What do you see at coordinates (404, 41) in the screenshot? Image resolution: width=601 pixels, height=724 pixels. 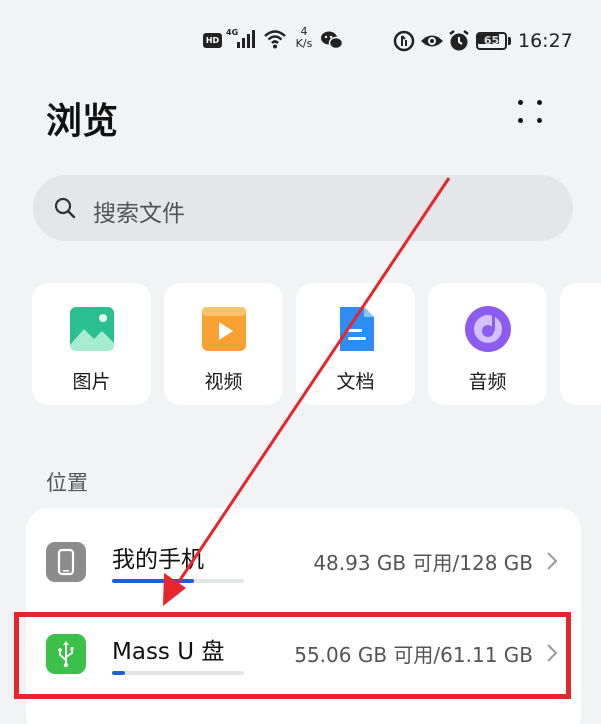 I see `nfc-icon` at bounding box center [404, 41].